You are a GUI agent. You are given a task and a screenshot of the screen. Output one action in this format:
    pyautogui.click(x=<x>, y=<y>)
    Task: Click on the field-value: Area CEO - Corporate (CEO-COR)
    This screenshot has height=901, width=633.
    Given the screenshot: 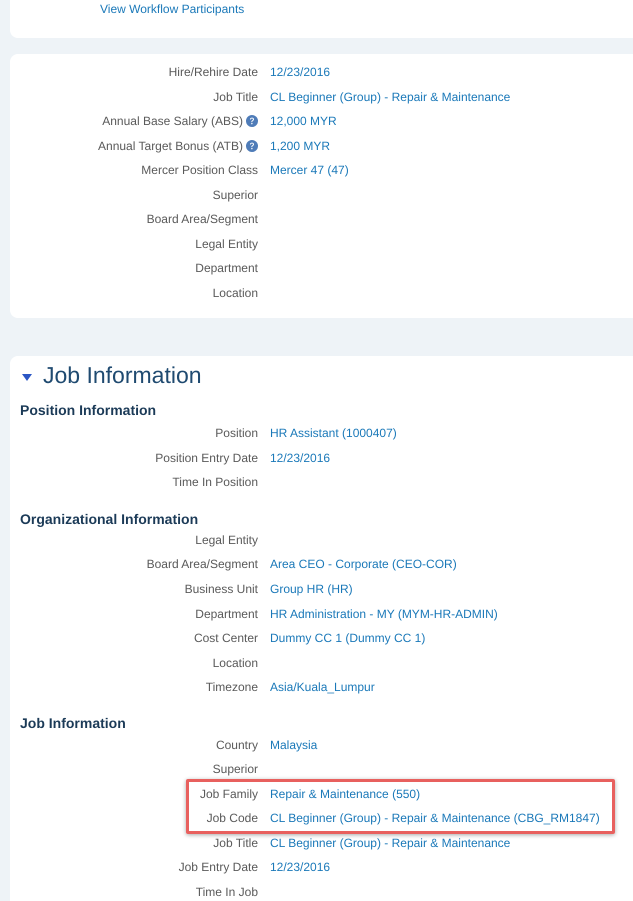 What is the action you would take?
    pyautogui.click(x=363, y=564)
    